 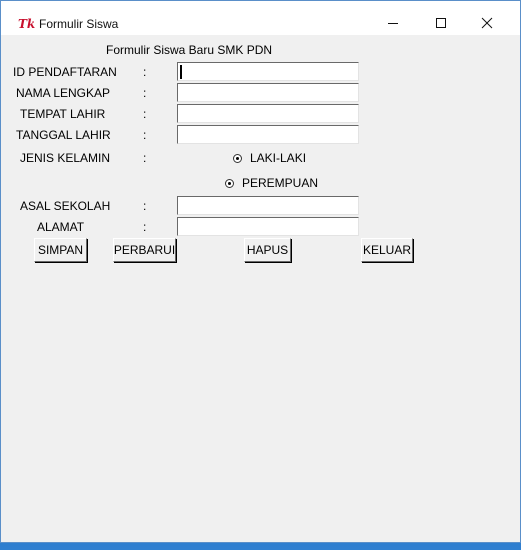 I want to click on radio-laki-laki: LAKI-LAKI, so click(x=269, y=158).